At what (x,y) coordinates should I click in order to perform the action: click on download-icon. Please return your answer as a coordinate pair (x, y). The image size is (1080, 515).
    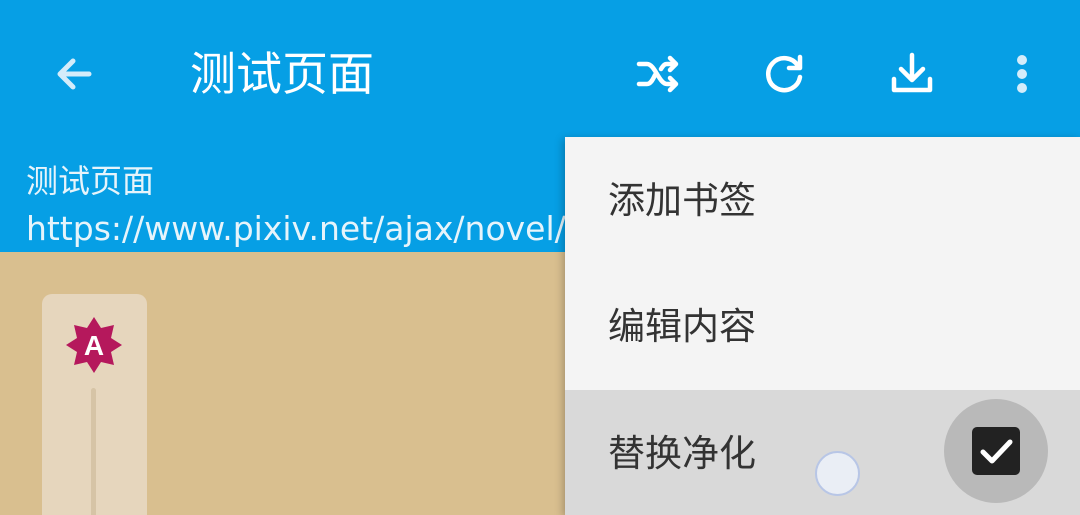
    Looking at the image, I should click on (912, 72).